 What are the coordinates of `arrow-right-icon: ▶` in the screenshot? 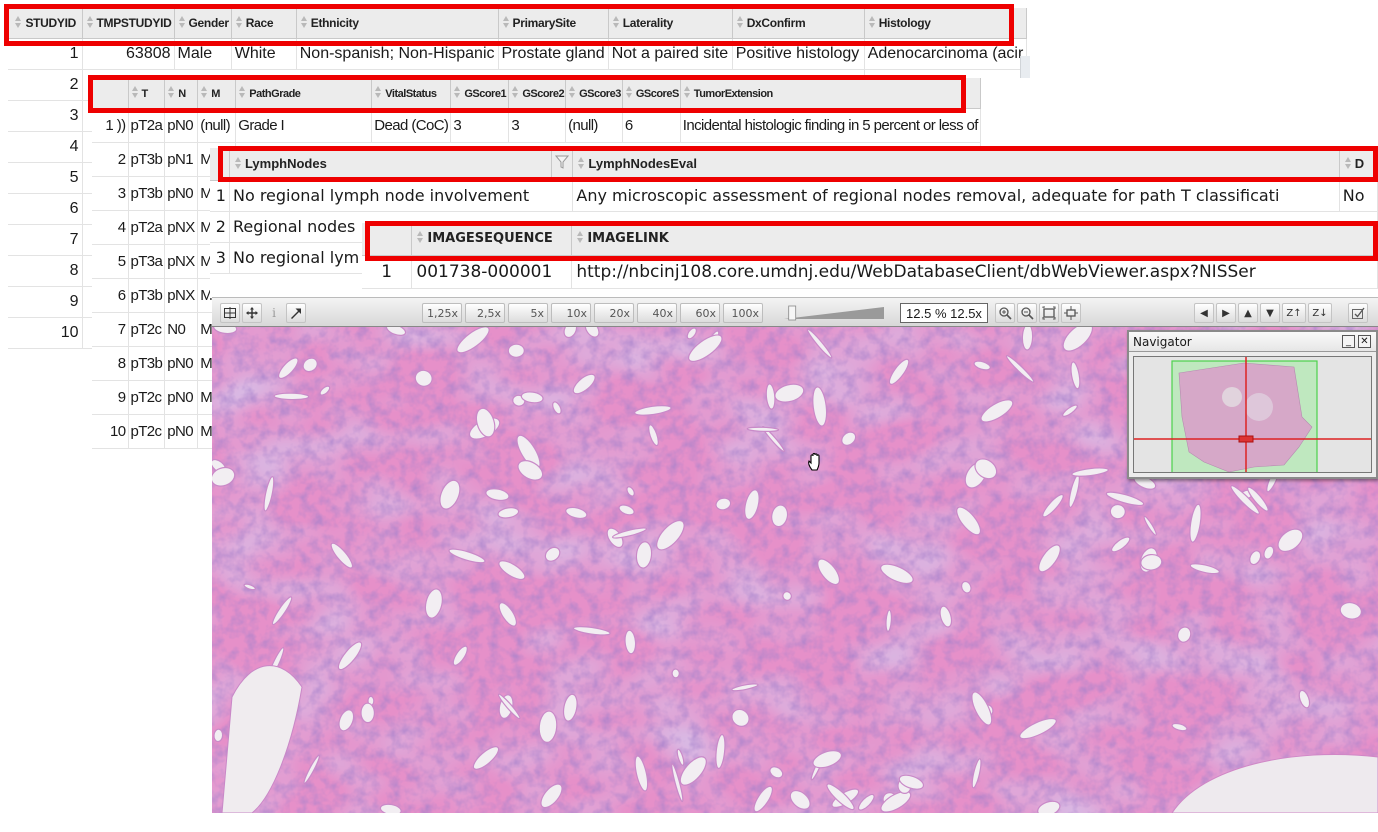 It's located at (1226, 313).